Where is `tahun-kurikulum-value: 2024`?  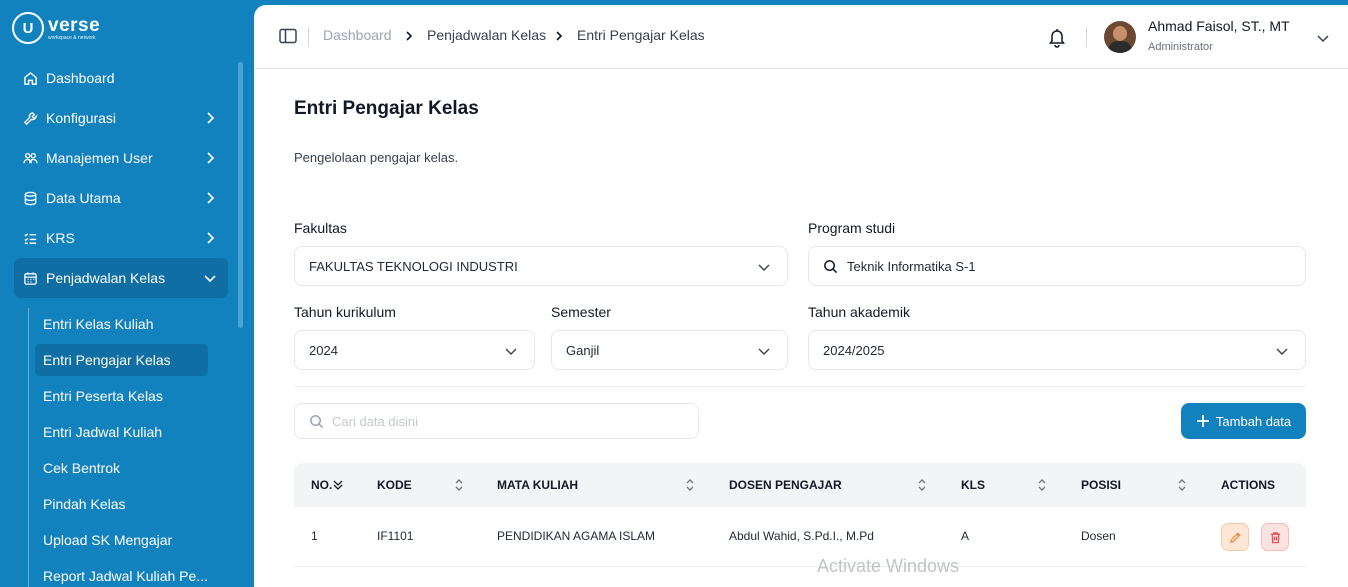 tahun-kurikulum-value: 2024 is located at coordinates (323, 350).